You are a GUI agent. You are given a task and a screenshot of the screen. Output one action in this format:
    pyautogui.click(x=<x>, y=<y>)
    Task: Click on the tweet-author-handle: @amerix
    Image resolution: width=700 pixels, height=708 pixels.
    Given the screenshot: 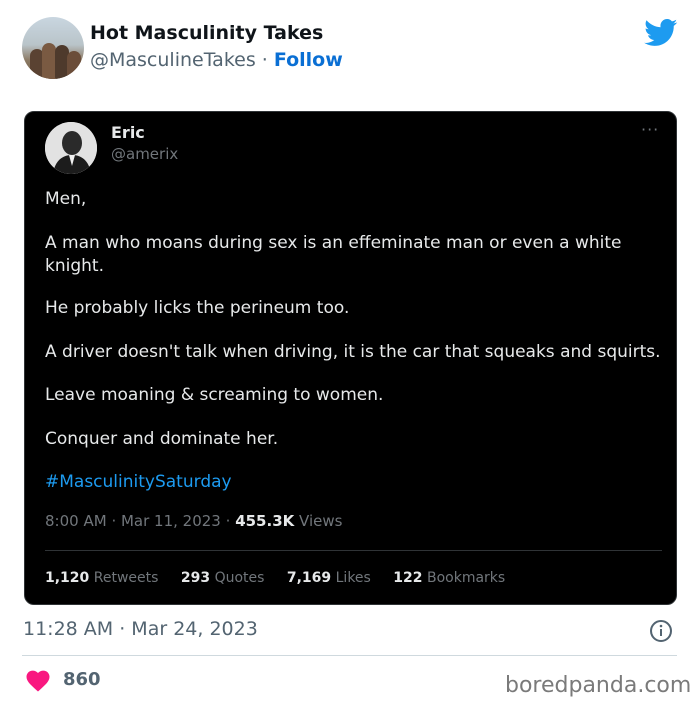 What is the action you would take?
    pyautogui.click(x=145, y=154)
    